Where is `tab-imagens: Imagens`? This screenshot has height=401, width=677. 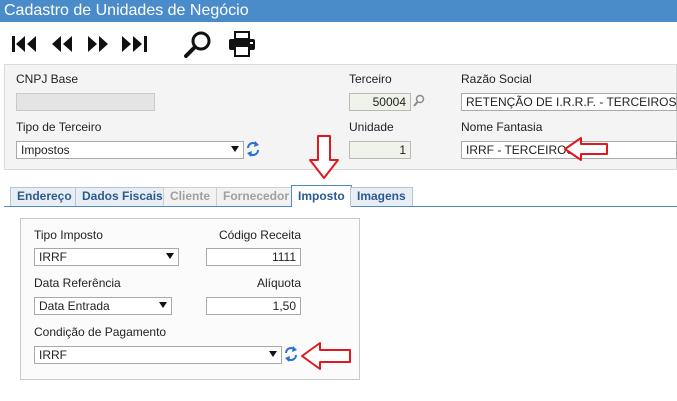 tab-imagens: Imagens is located at coordinates (381, 196).